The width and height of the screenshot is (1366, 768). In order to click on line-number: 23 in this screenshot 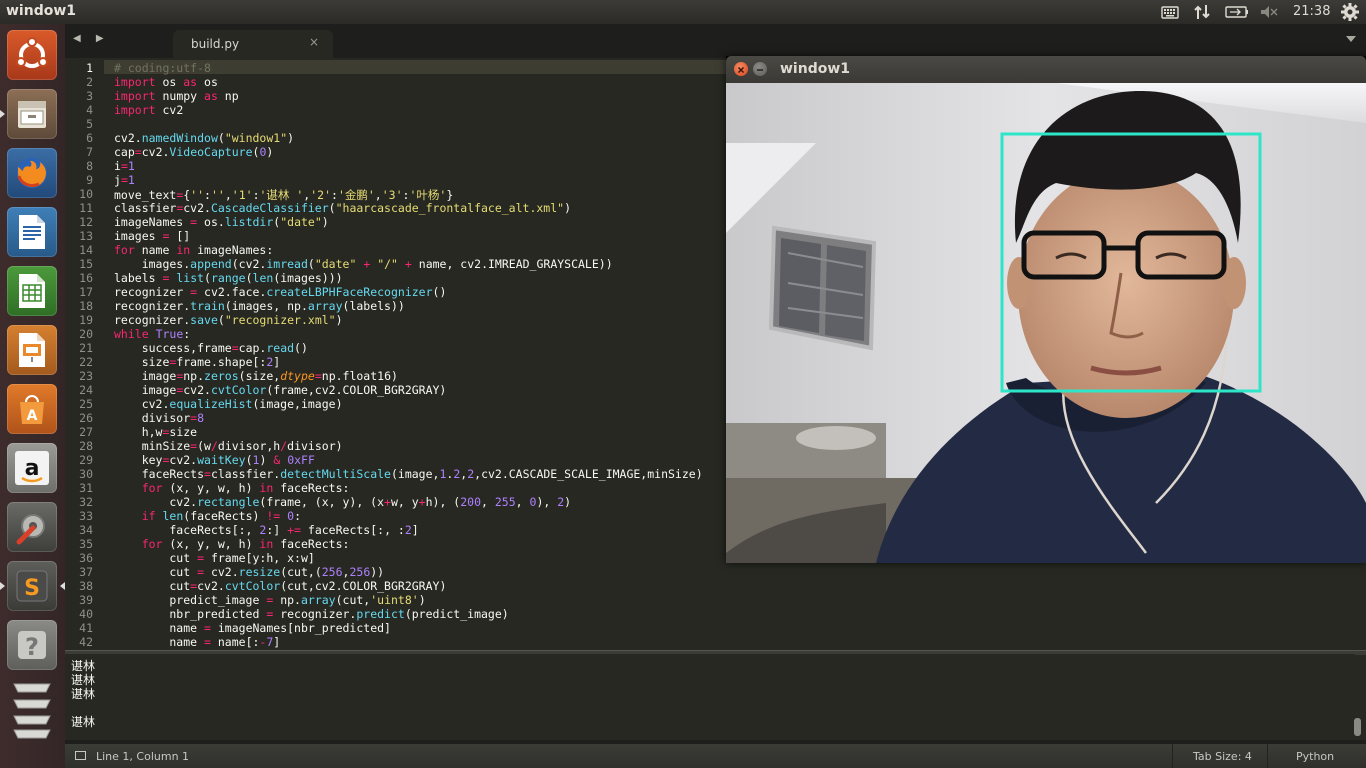, I will do `click(86, 376)`.